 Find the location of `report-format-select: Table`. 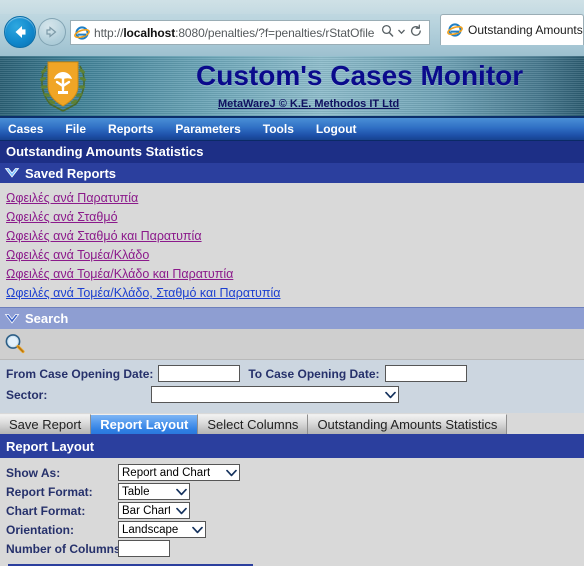

report-format-select: Table is located at coordinates (154, 491).